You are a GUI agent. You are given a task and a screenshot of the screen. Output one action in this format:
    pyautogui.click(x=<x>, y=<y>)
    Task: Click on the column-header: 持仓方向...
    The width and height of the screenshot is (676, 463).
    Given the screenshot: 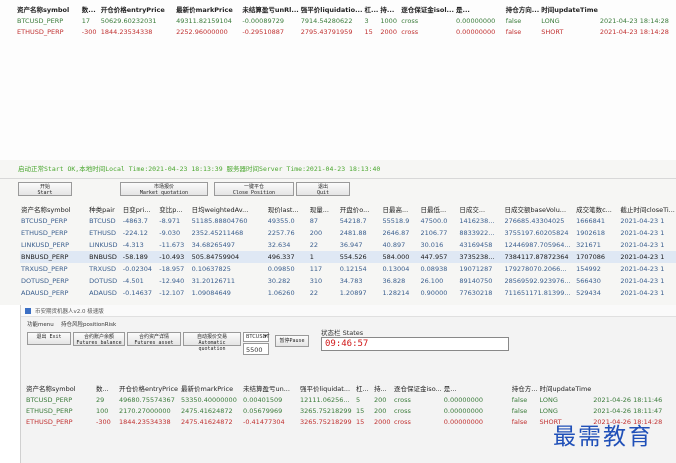 What is the action you would take?
    pyautogui.click(x=522, y=9)
    